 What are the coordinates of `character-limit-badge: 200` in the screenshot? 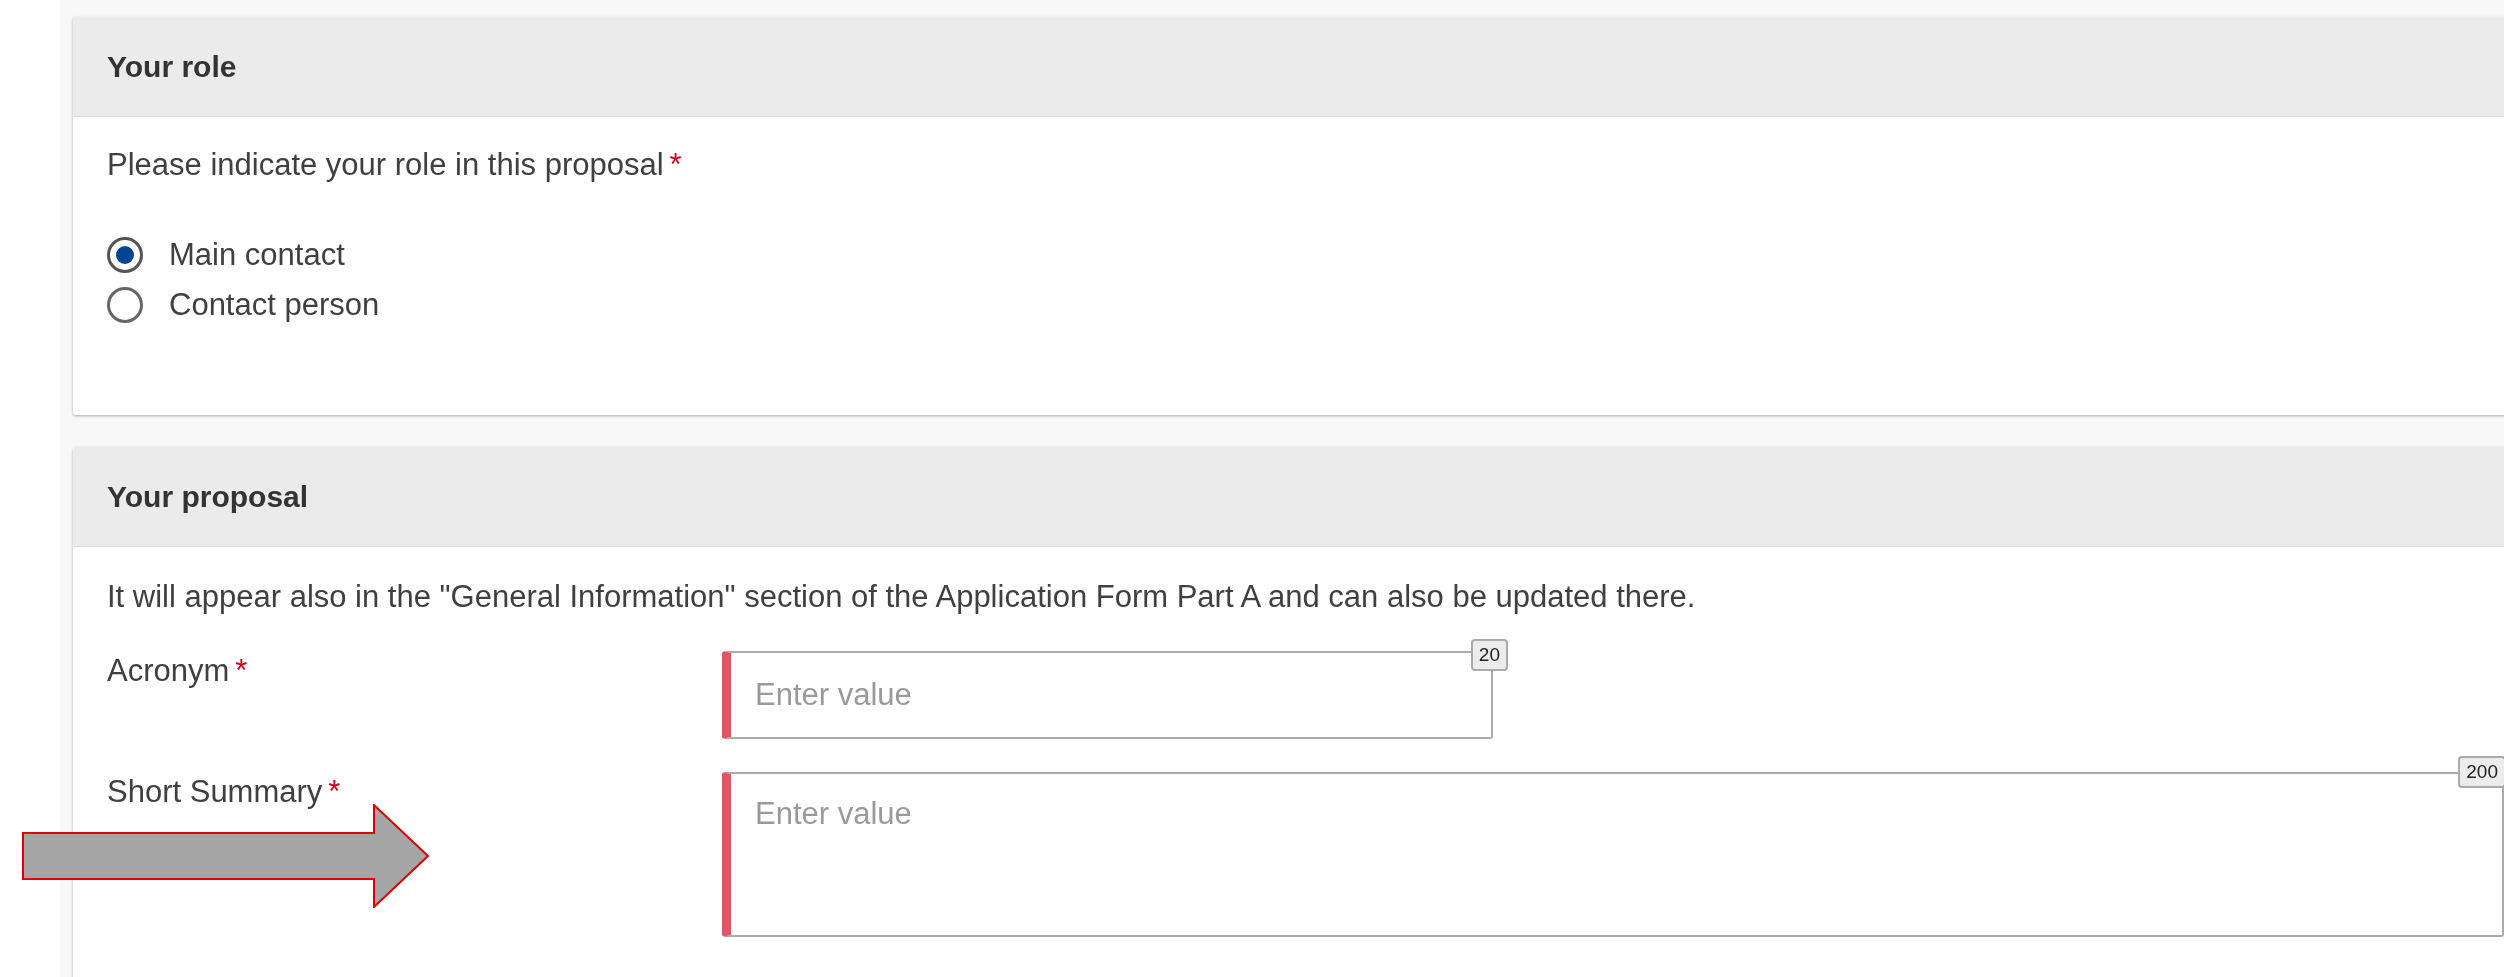 It's located at (2481, 772).